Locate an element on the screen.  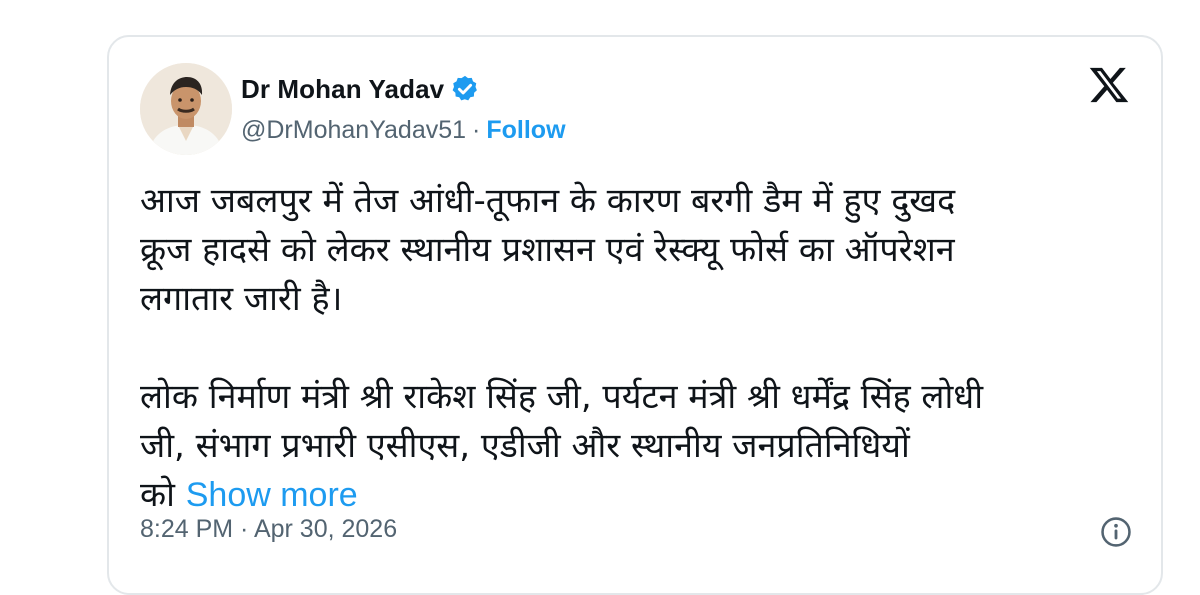
show-more-link: Show more is located at coordinates (272, 495).